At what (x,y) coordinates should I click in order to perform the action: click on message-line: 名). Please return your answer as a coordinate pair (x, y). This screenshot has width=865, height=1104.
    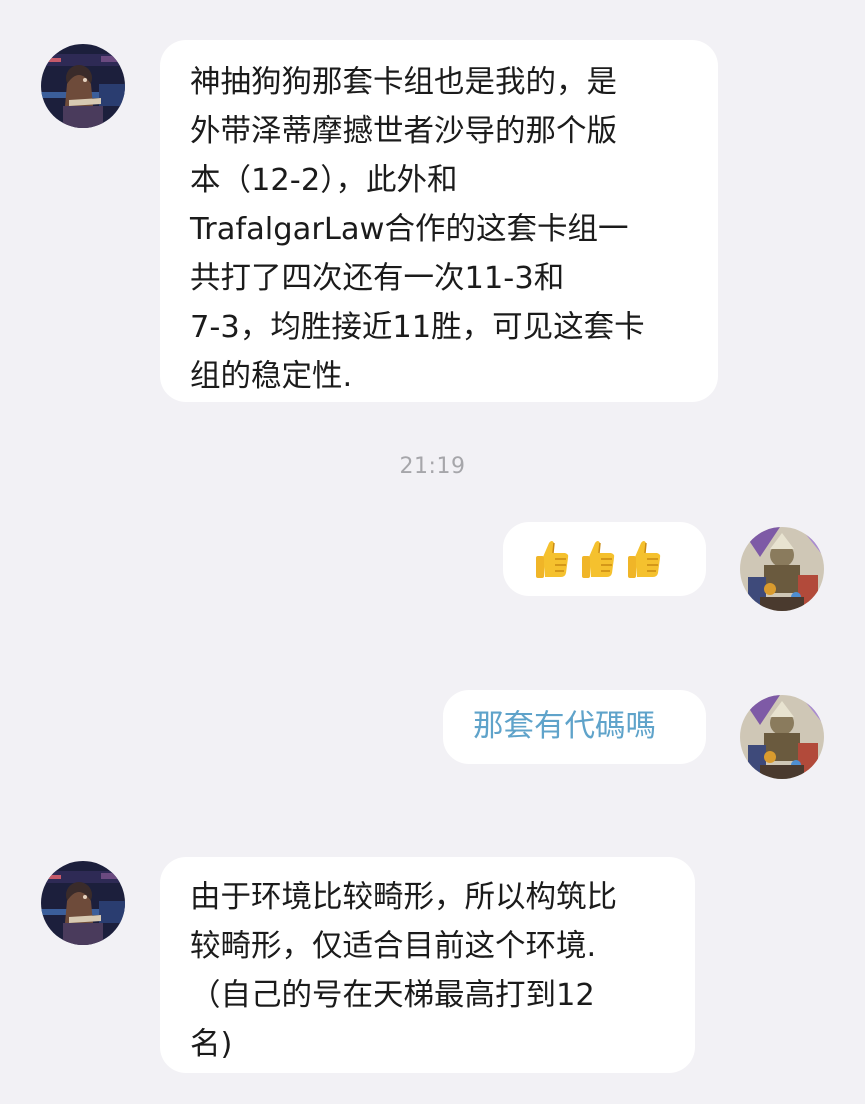
    Looking at the image, I should click on (211, 1044).